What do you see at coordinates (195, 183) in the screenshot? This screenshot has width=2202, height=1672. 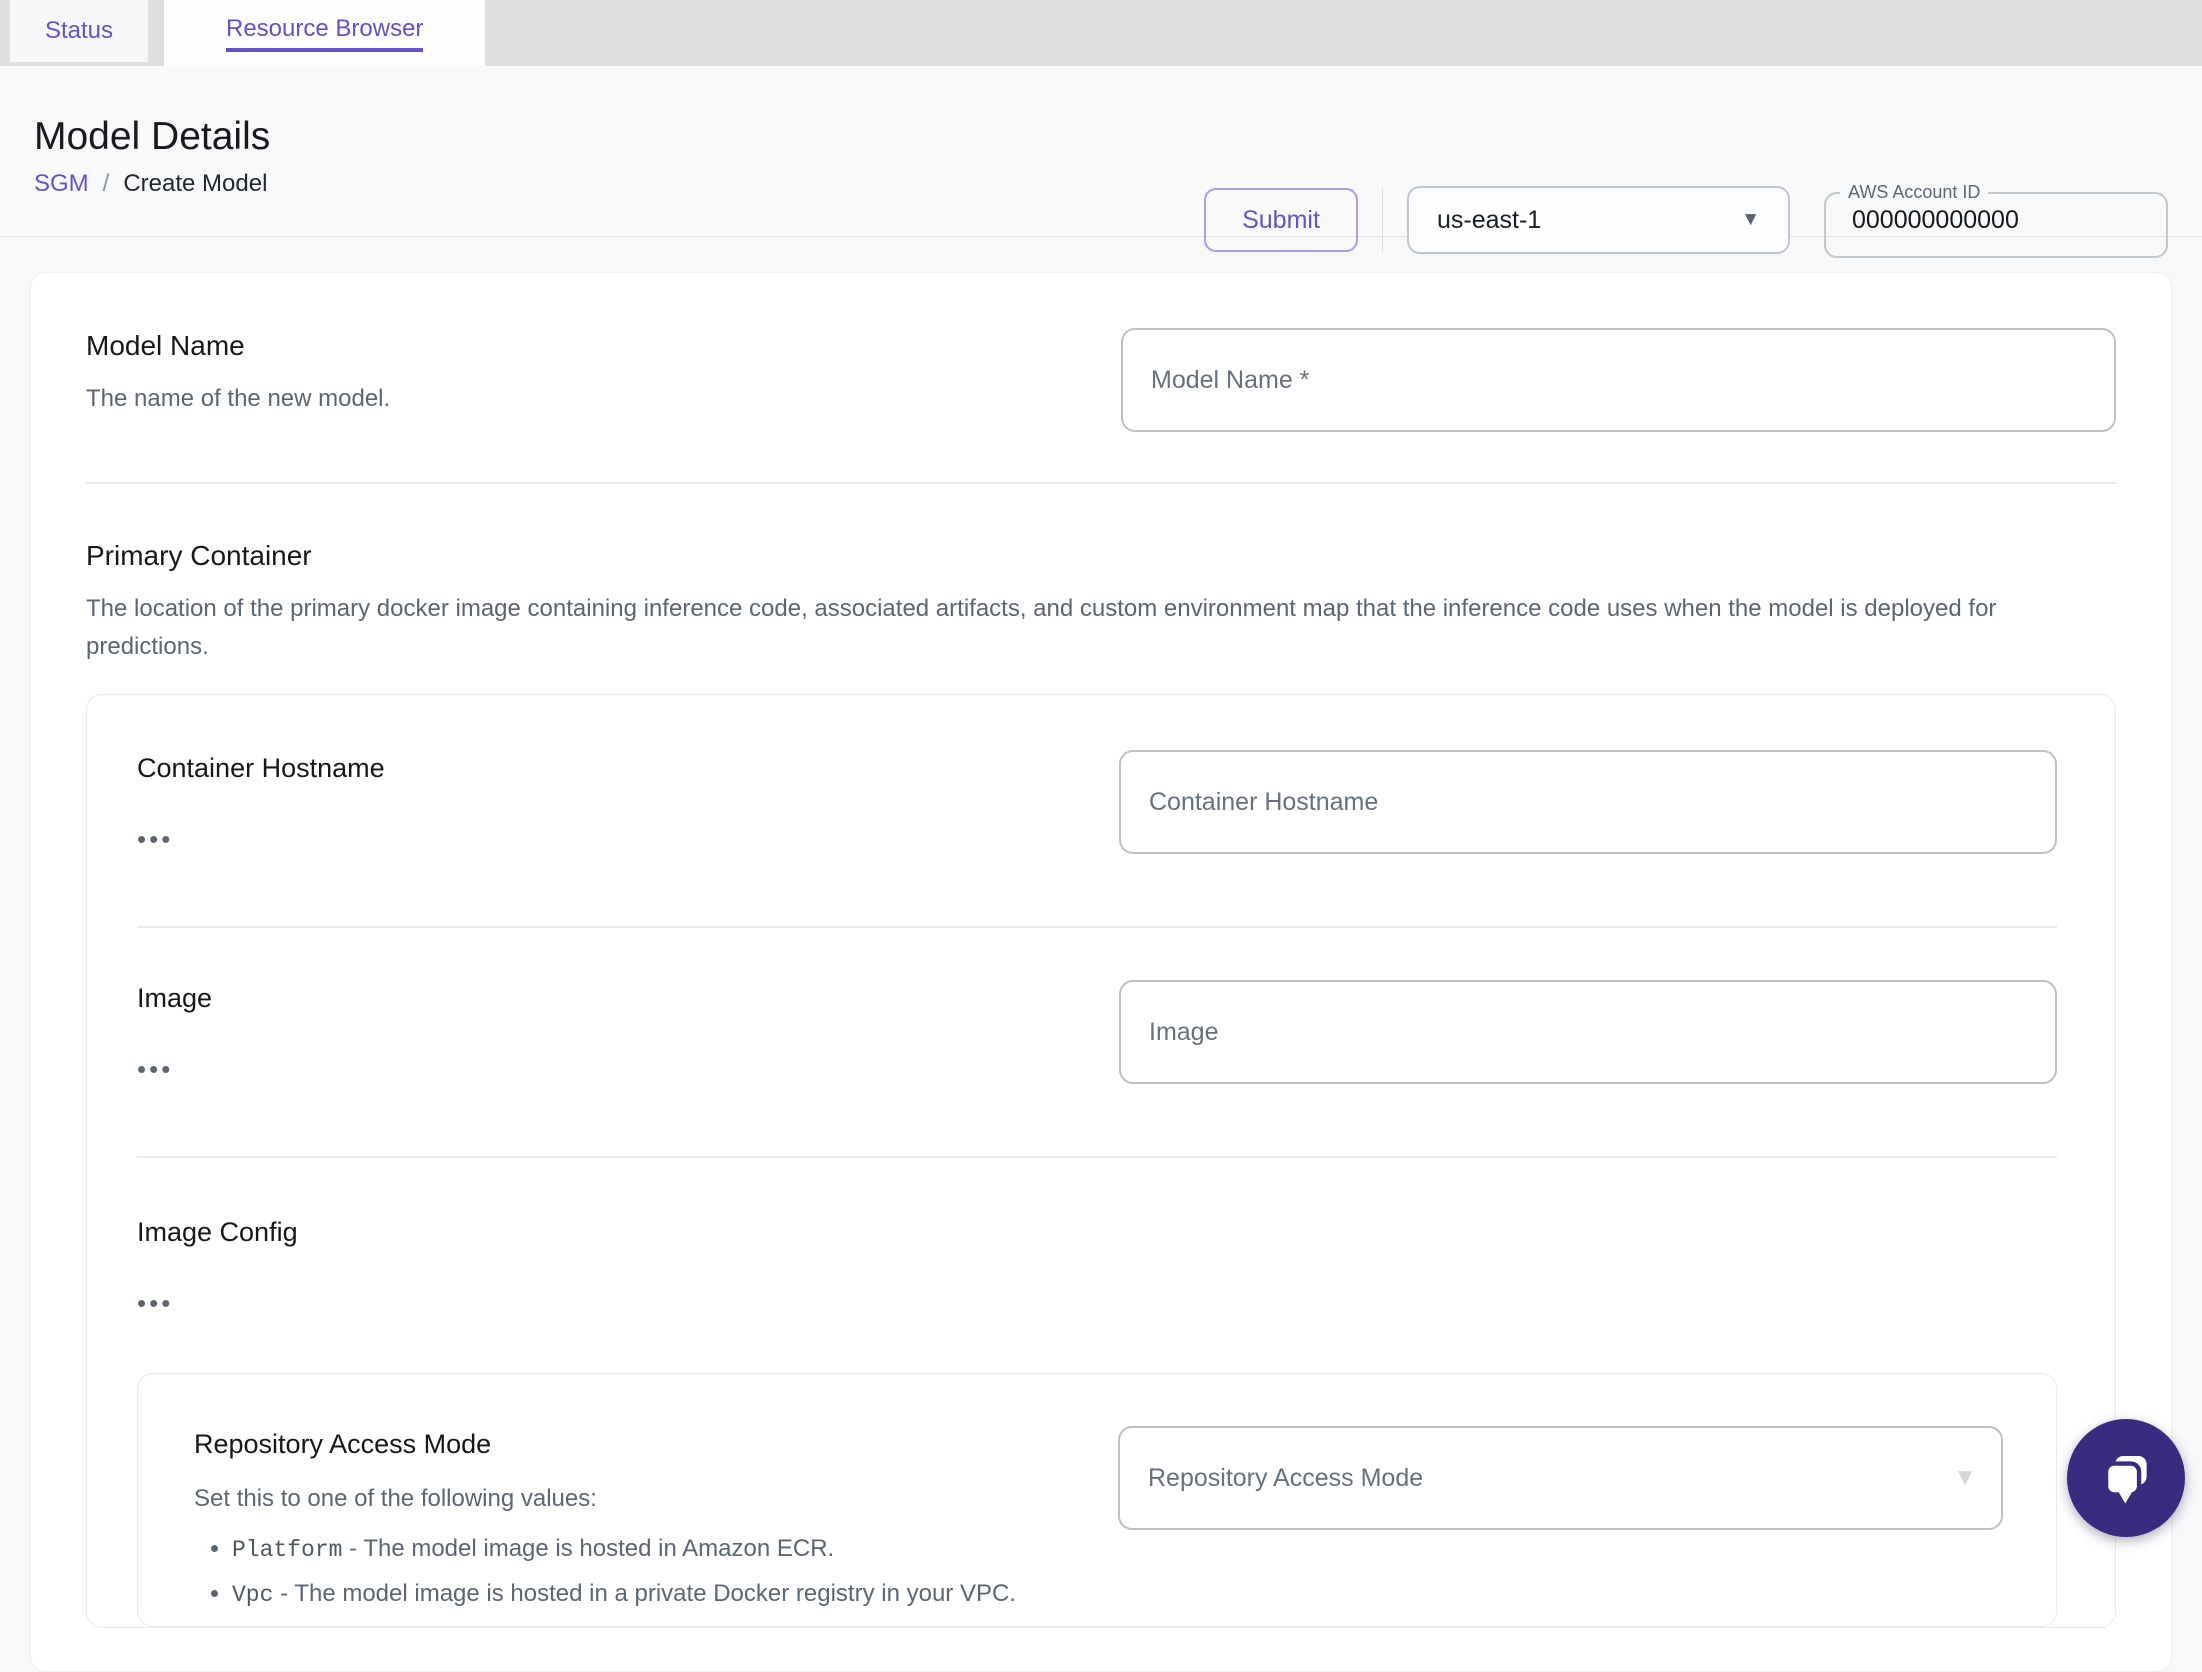 I see `breadcrumb-current: Create Model` at bounding box center [195, 183].